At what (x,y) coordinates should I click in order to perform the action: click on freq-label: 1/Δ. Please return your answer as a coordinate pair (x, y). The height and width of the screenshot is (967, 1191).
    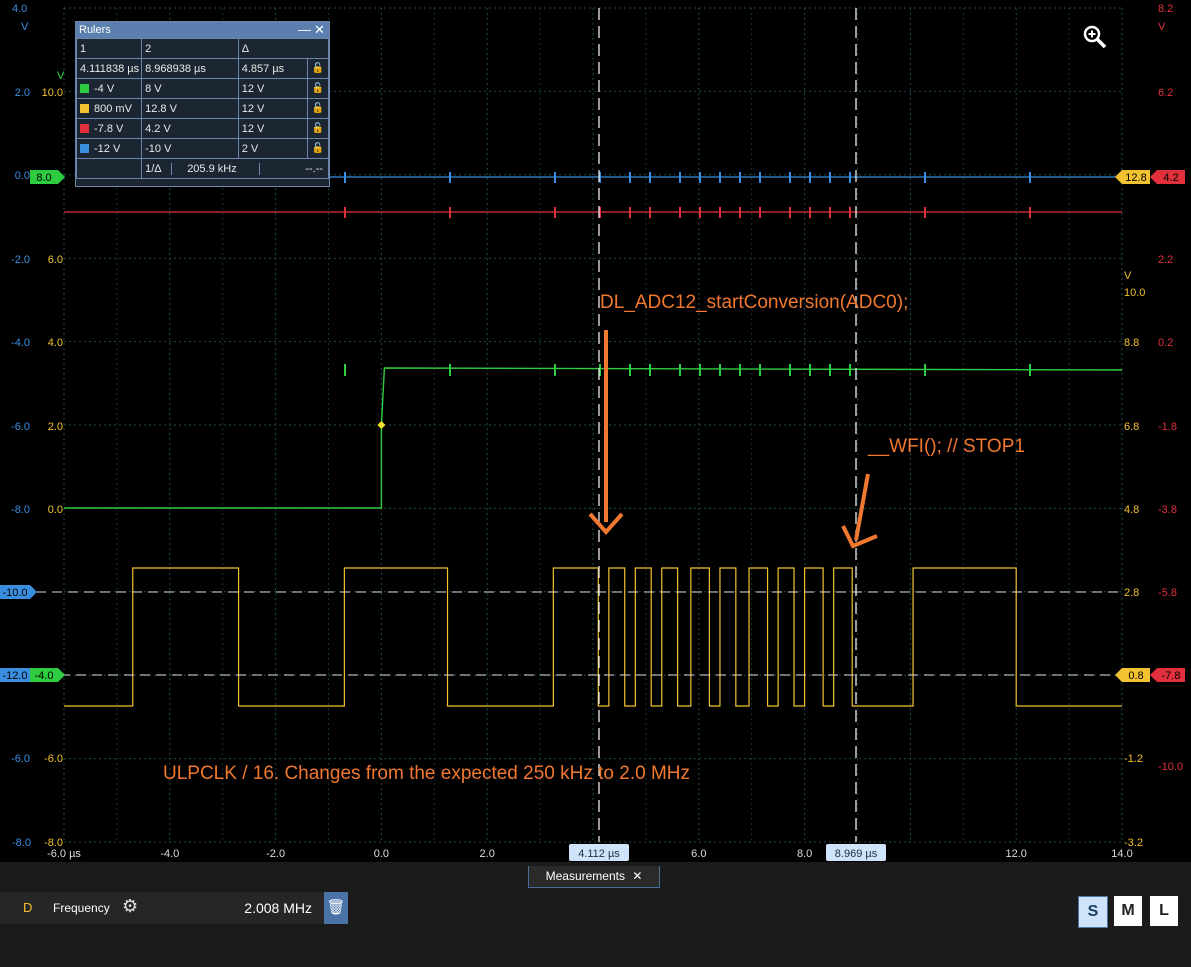
    Looking at the image, I should click on (157, 168).